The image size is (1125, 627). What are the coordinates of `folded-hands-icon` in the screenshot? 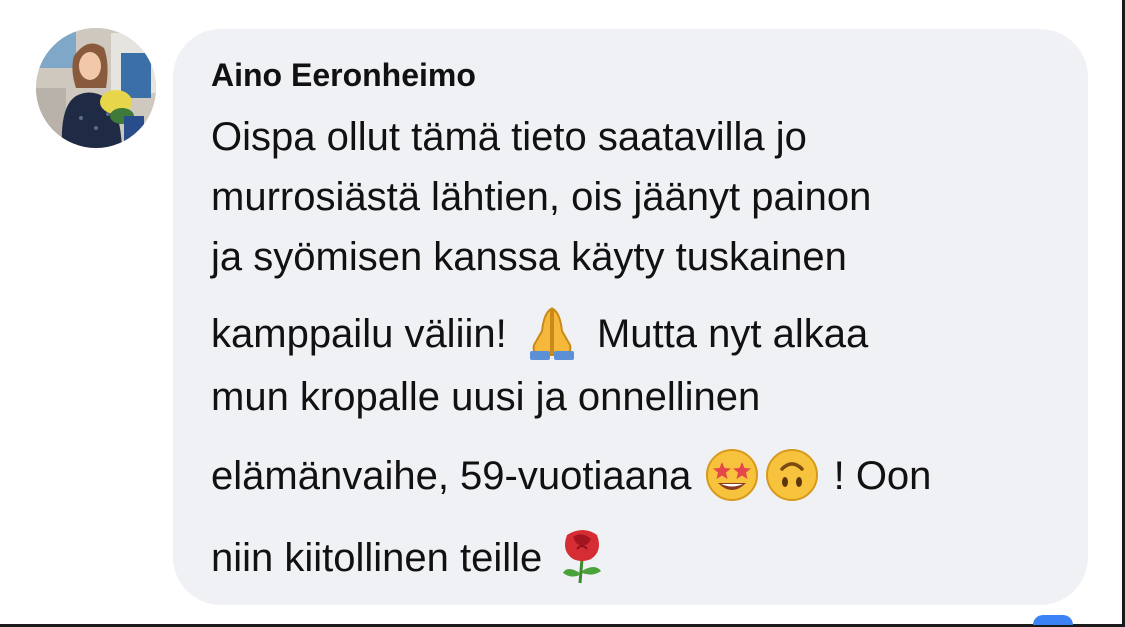 It's located at (552, 338).